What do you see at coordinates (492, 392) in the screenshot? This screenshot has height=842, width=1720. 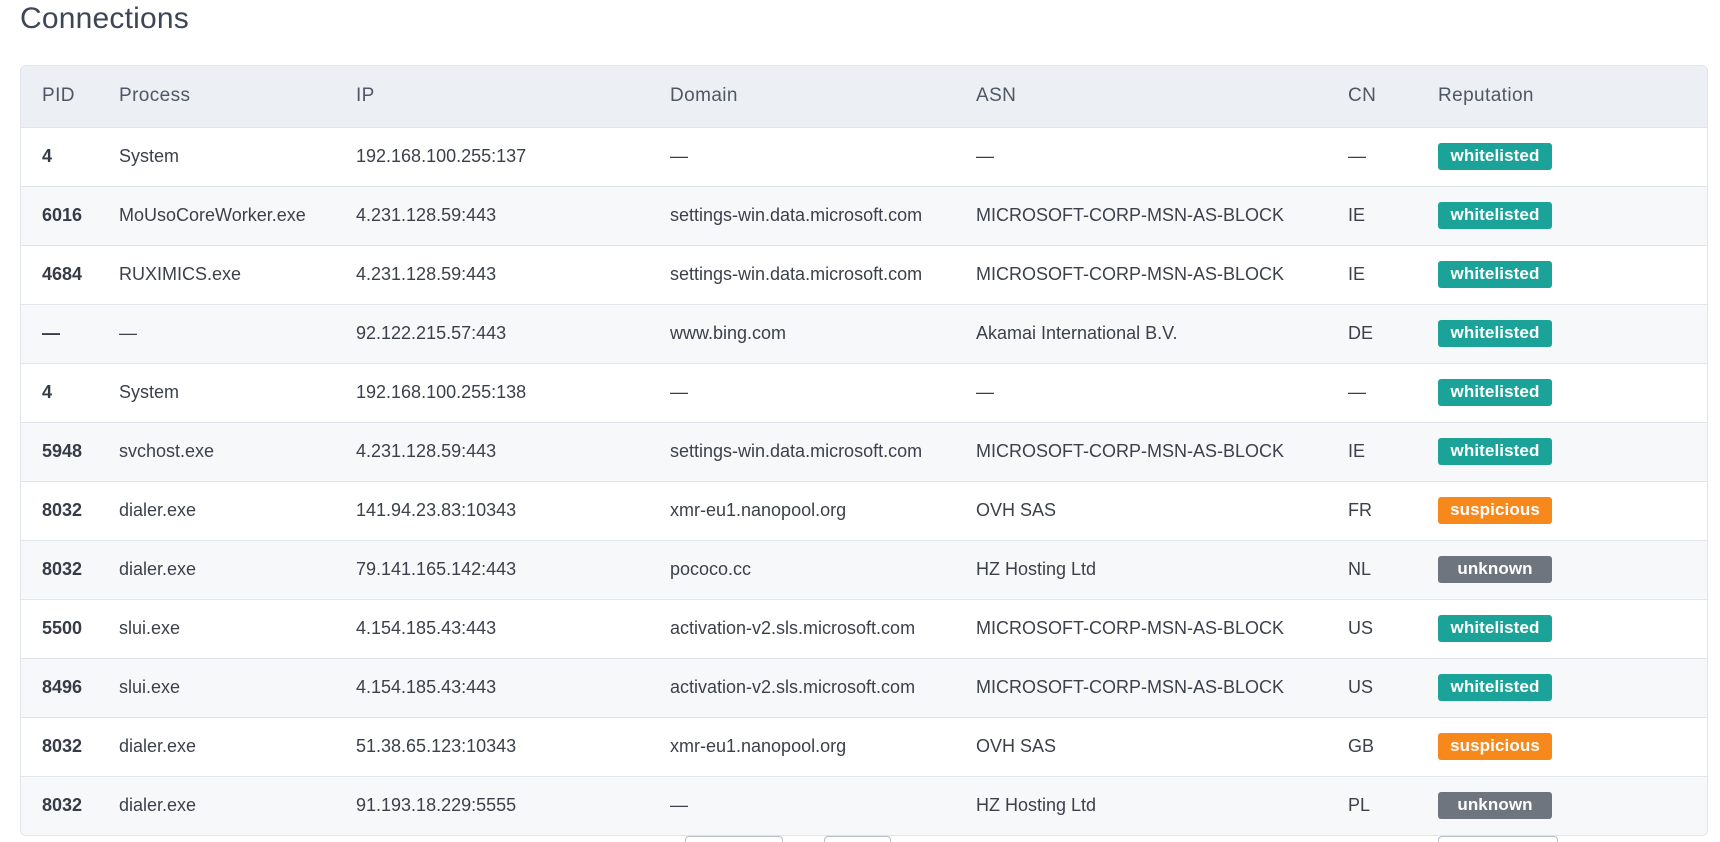 I see `ip-cell: 192.168.100.255:138` at bounding box center [492, 392].